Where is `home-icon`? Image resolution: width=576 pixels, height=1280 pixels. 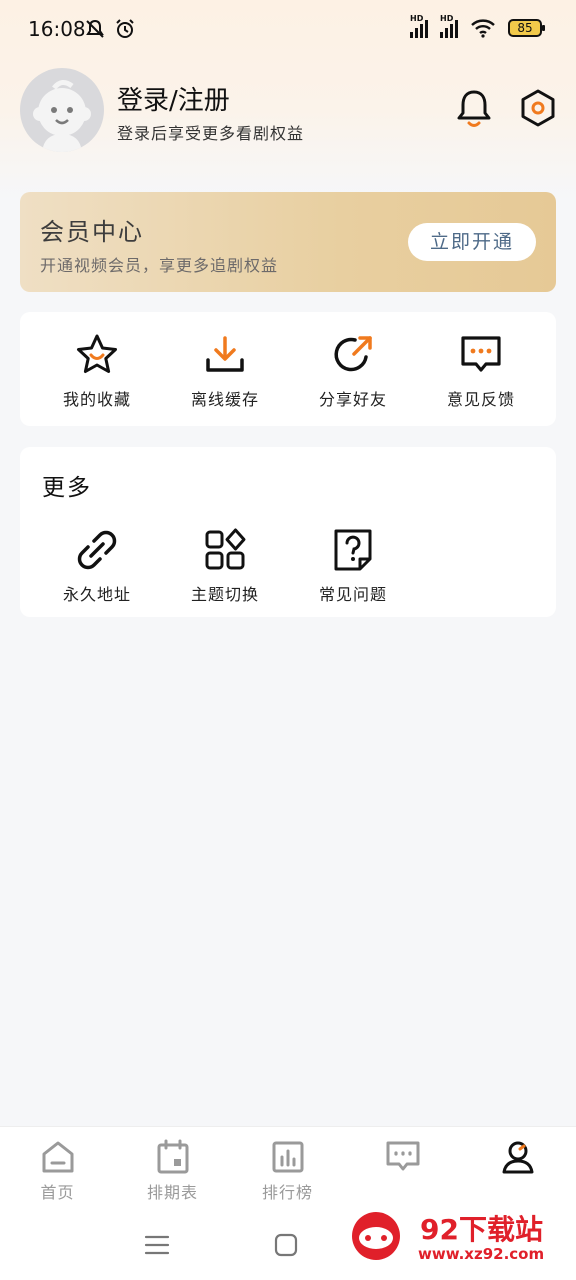 home-icon is located at coordinates (57, 1157).